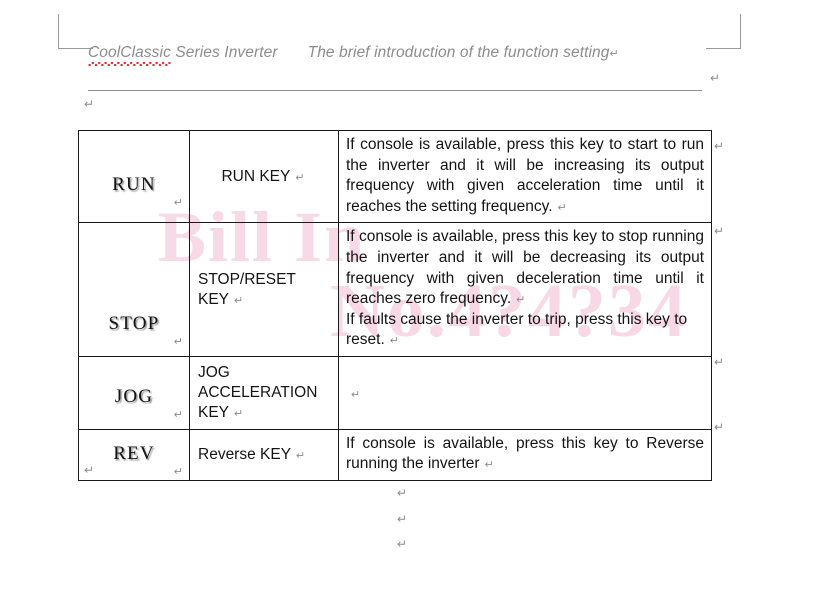 The height and width of the screenshot is (610, 822). Describe the element at coordinates (258, 392) in the screenshot. I see `key-name-text: JOG ACCELERATION KEY` at that location.